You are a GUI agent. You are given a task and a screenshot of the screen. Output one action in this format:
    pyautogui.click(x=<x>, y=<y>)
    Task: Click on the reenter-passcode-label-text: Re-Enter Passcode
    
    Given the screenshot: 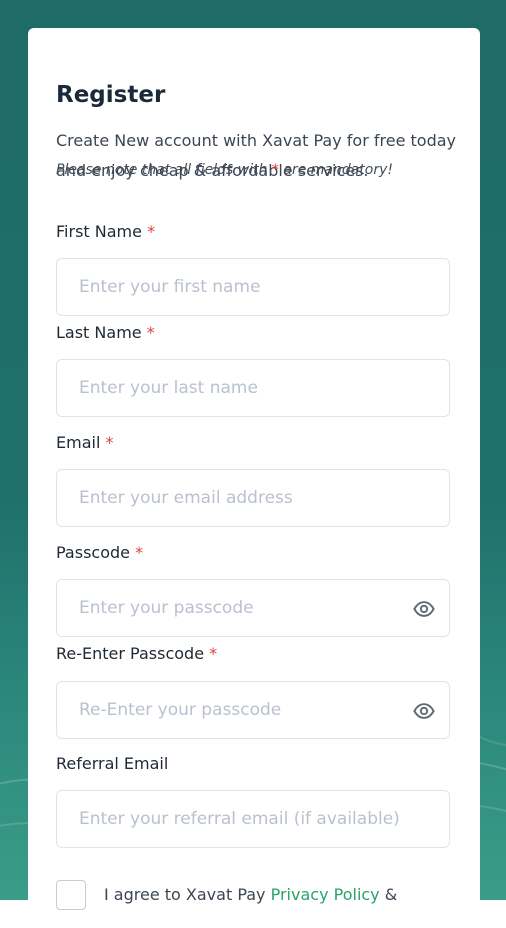 What is the action you would take?
    pyautogui.click(x=130, y=653)
    